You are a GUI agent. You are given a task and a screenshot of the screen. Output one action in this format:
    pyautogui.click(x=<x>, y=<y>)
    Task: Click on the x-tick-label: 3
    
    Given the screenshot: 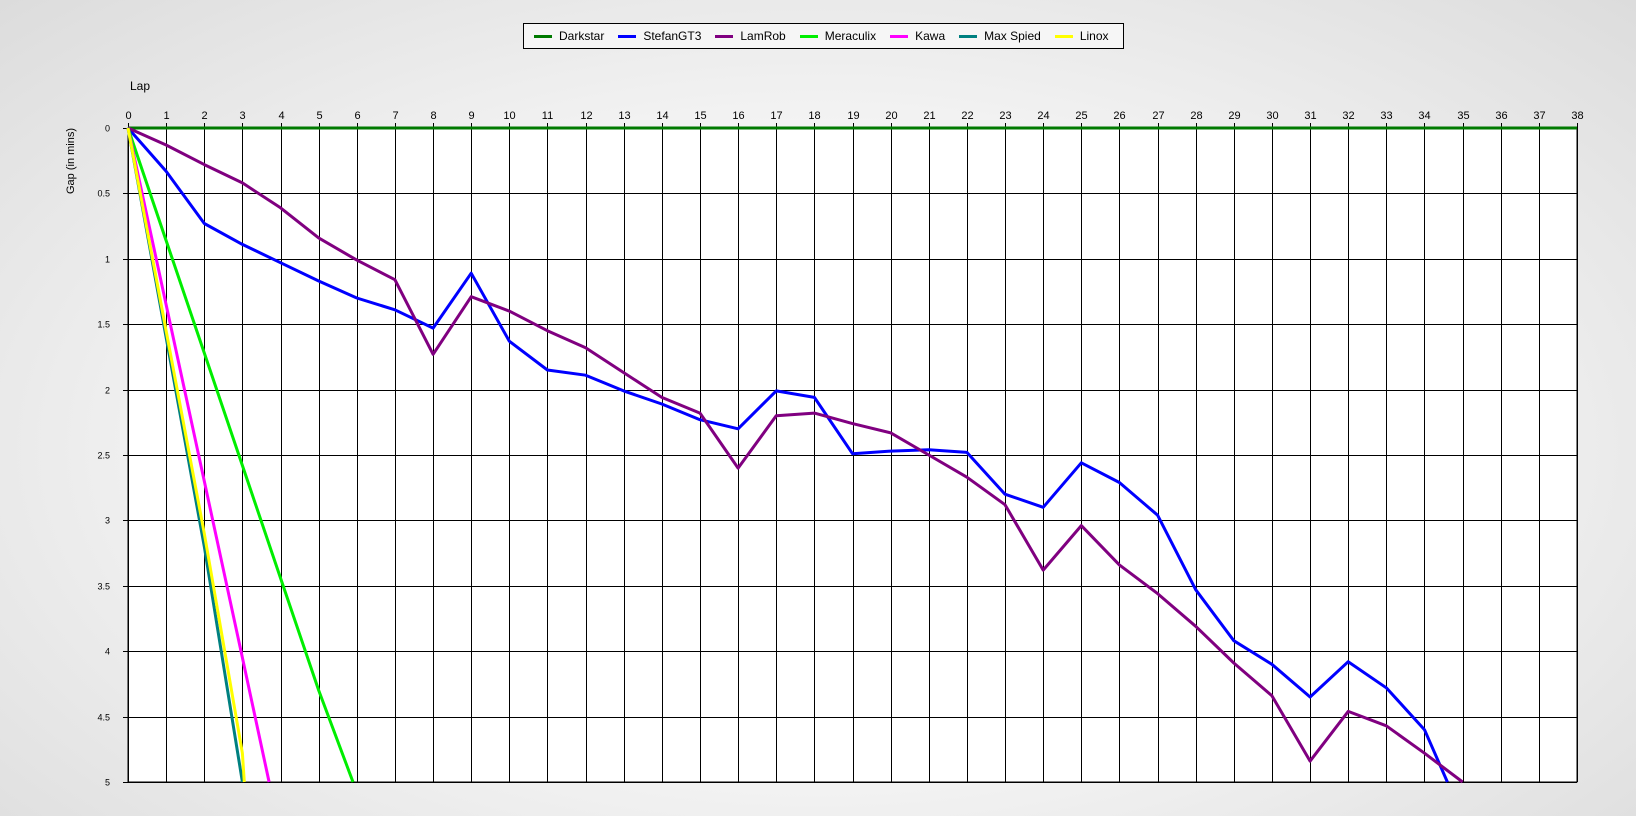 What is the action you would take?
    pyautogui.click(x=242, y=116)
    